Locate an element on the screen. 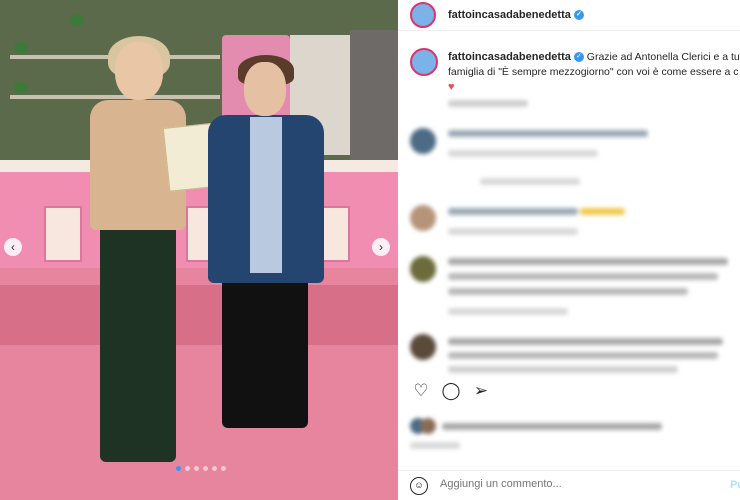 Image resolution: width=740 pixels, height=500 pixels. author-username: fattoincasadabenedetta ✓ is located at coordinates (516, 15).